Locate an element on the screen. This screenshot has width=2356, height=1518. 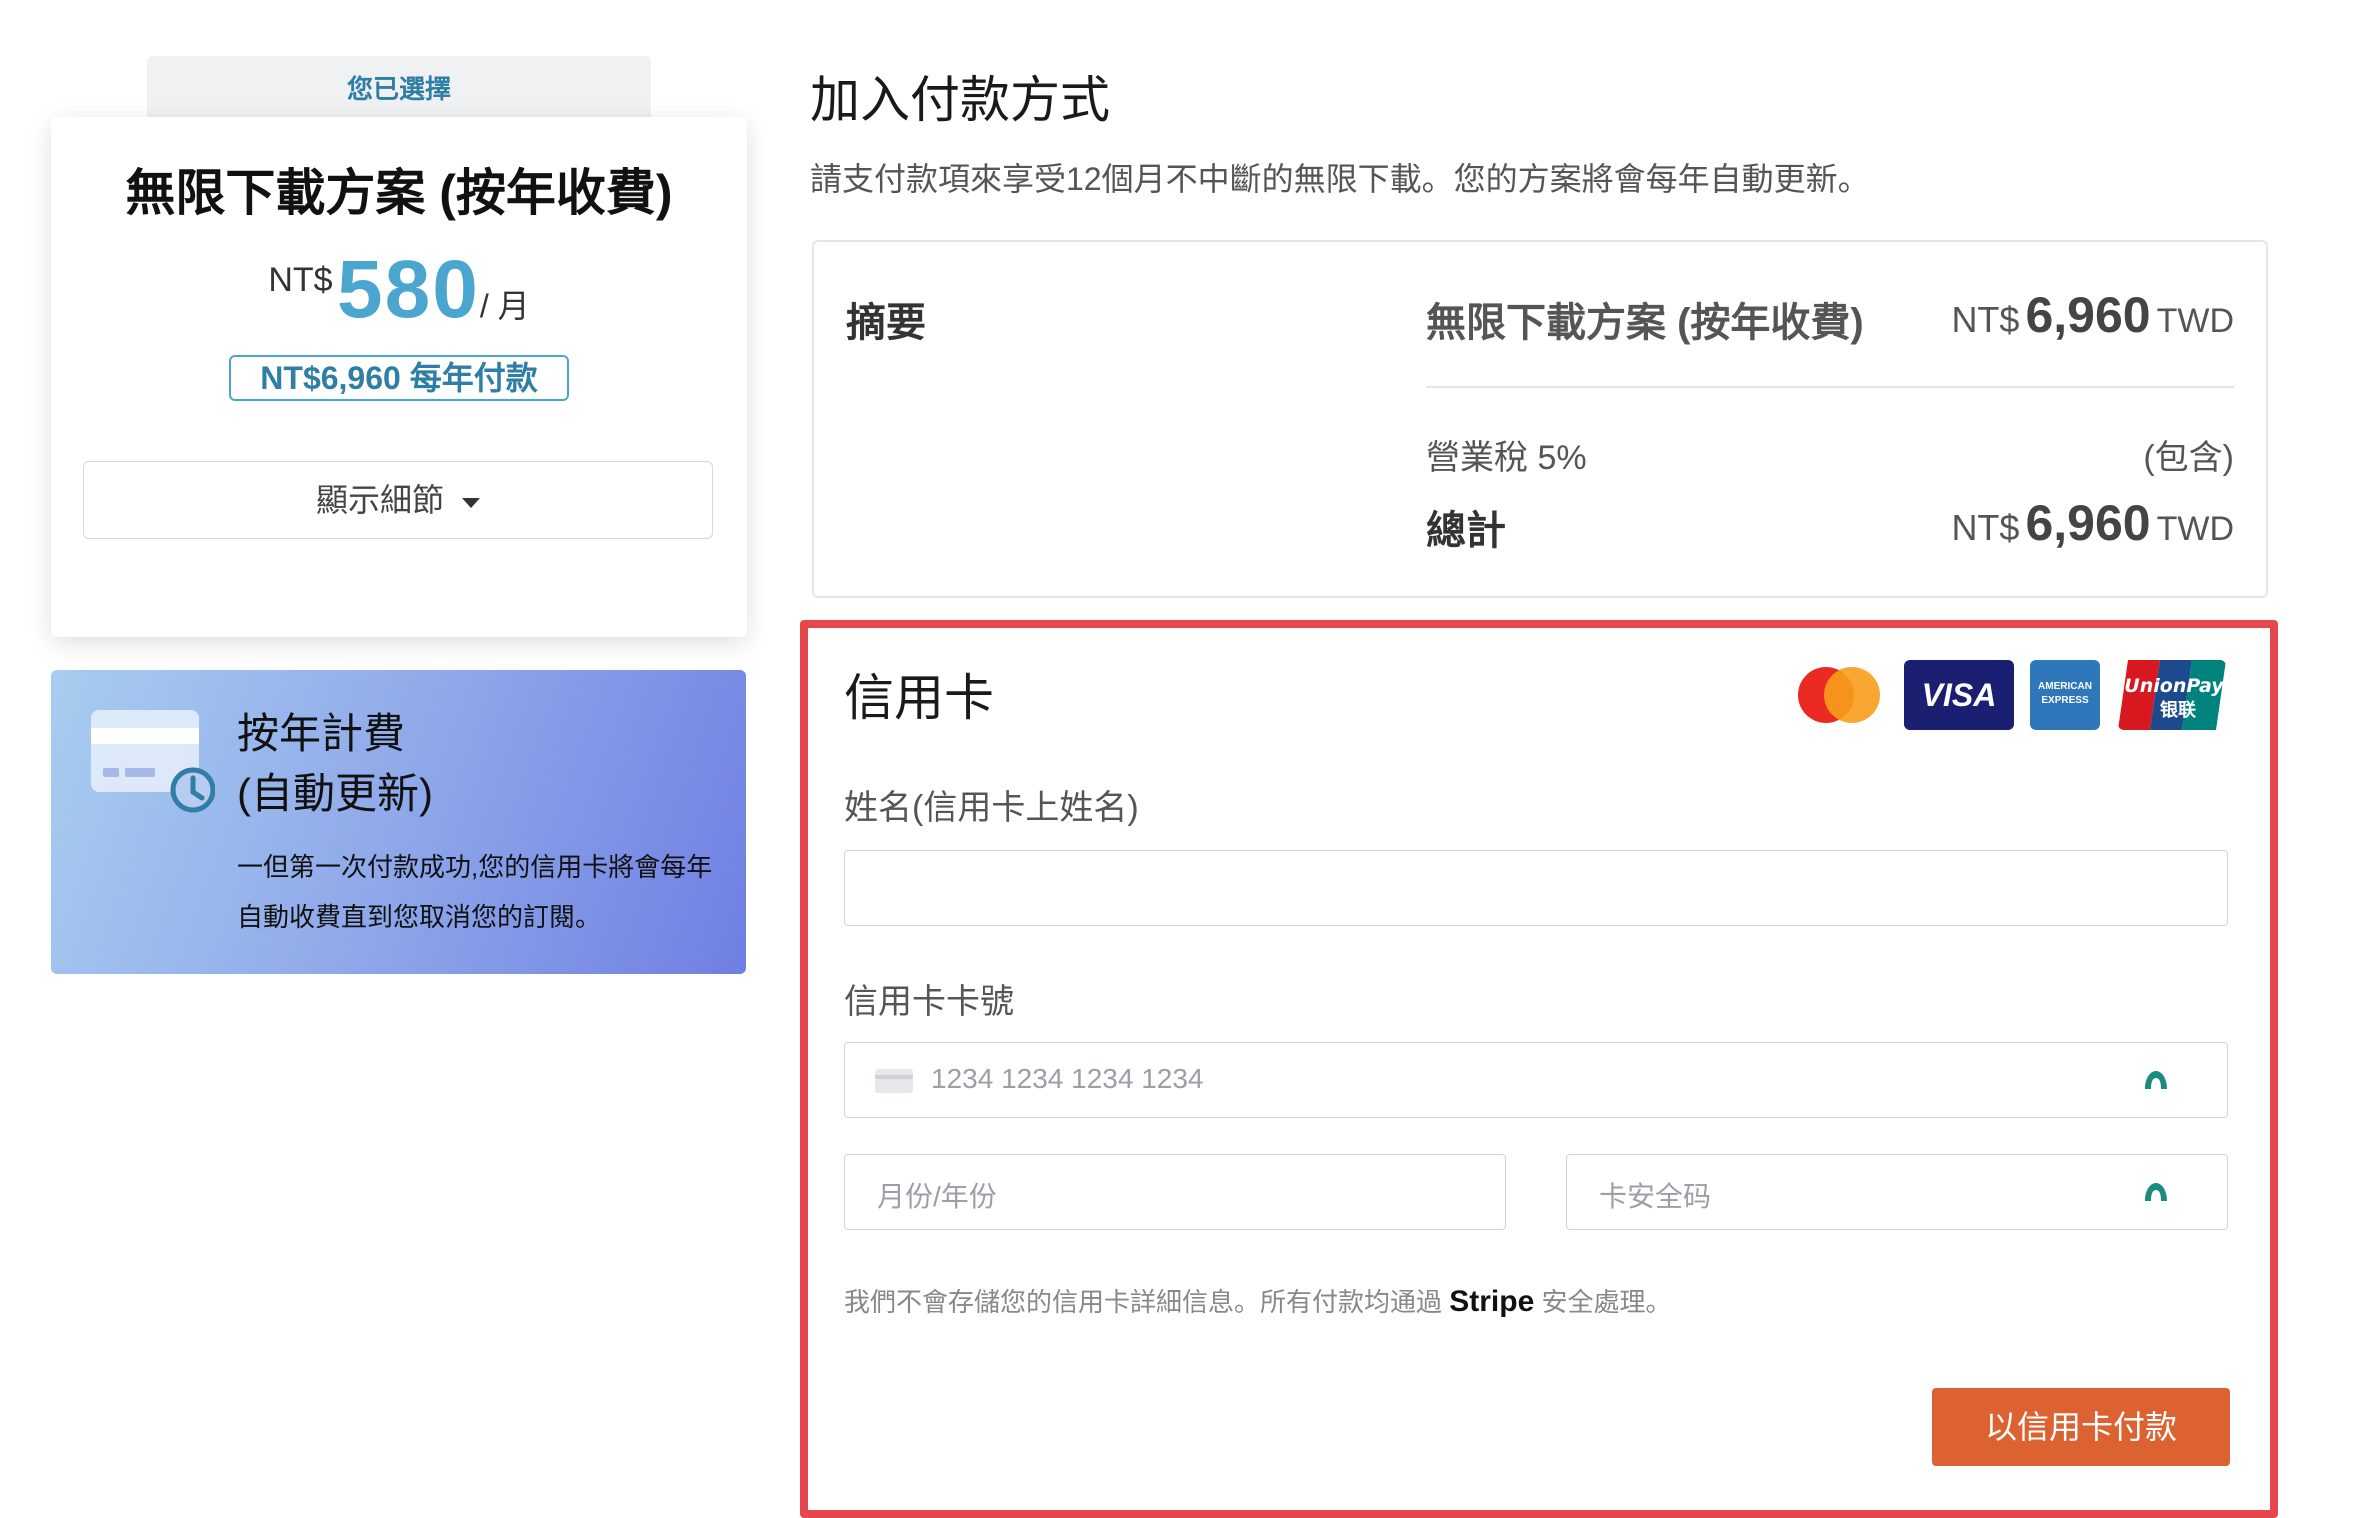
total-price-amount: 6,960 is located at coordinates (2088, 523).